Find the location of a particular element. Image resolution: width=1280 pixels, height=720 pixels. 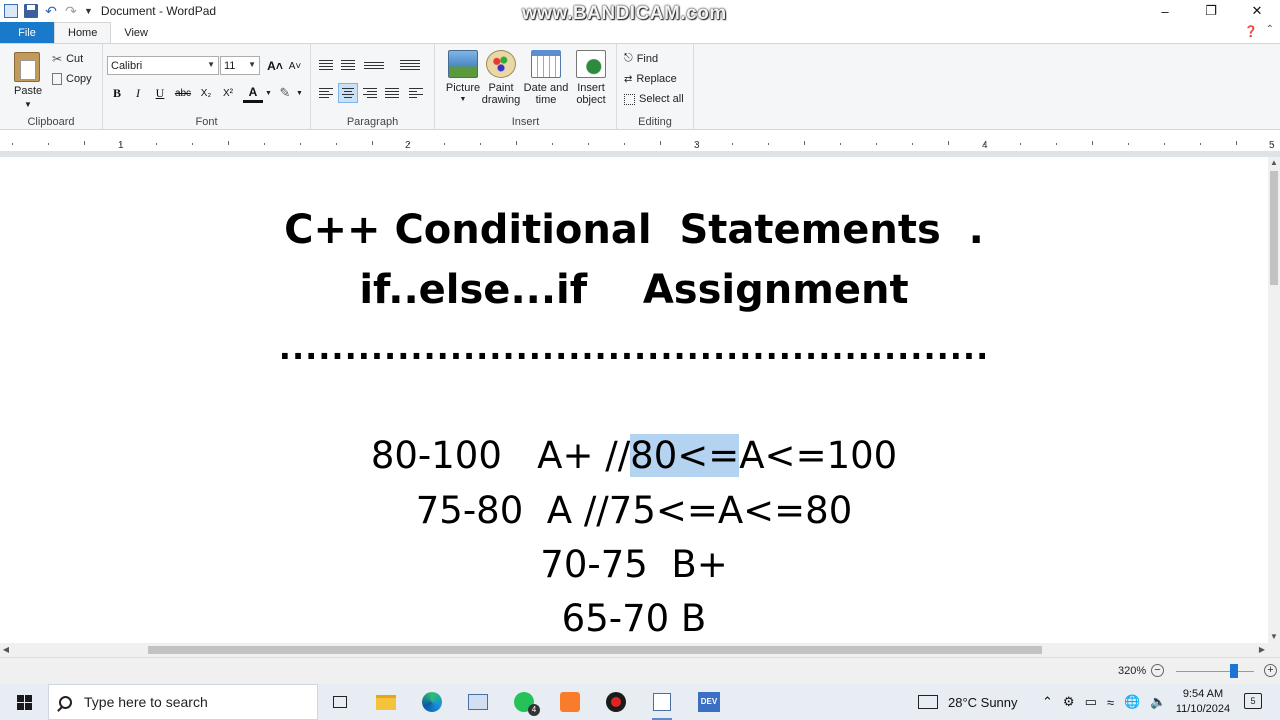

select-all-icon is located at coordinates (629, 99).